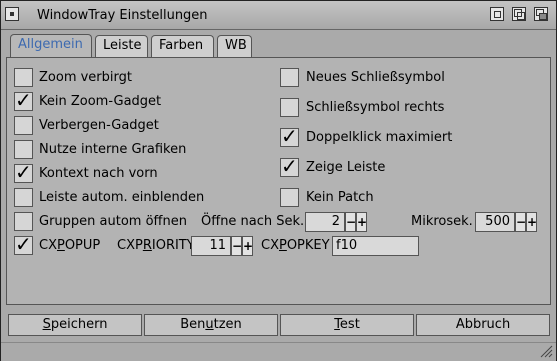 The width and height of the screenshot is (557, 361). What do you see at coordinates (99, 125) in the screenshot?
I see `verbergen-gadget-label: Verbergen-Gadget` at bounding box center [99, 125].